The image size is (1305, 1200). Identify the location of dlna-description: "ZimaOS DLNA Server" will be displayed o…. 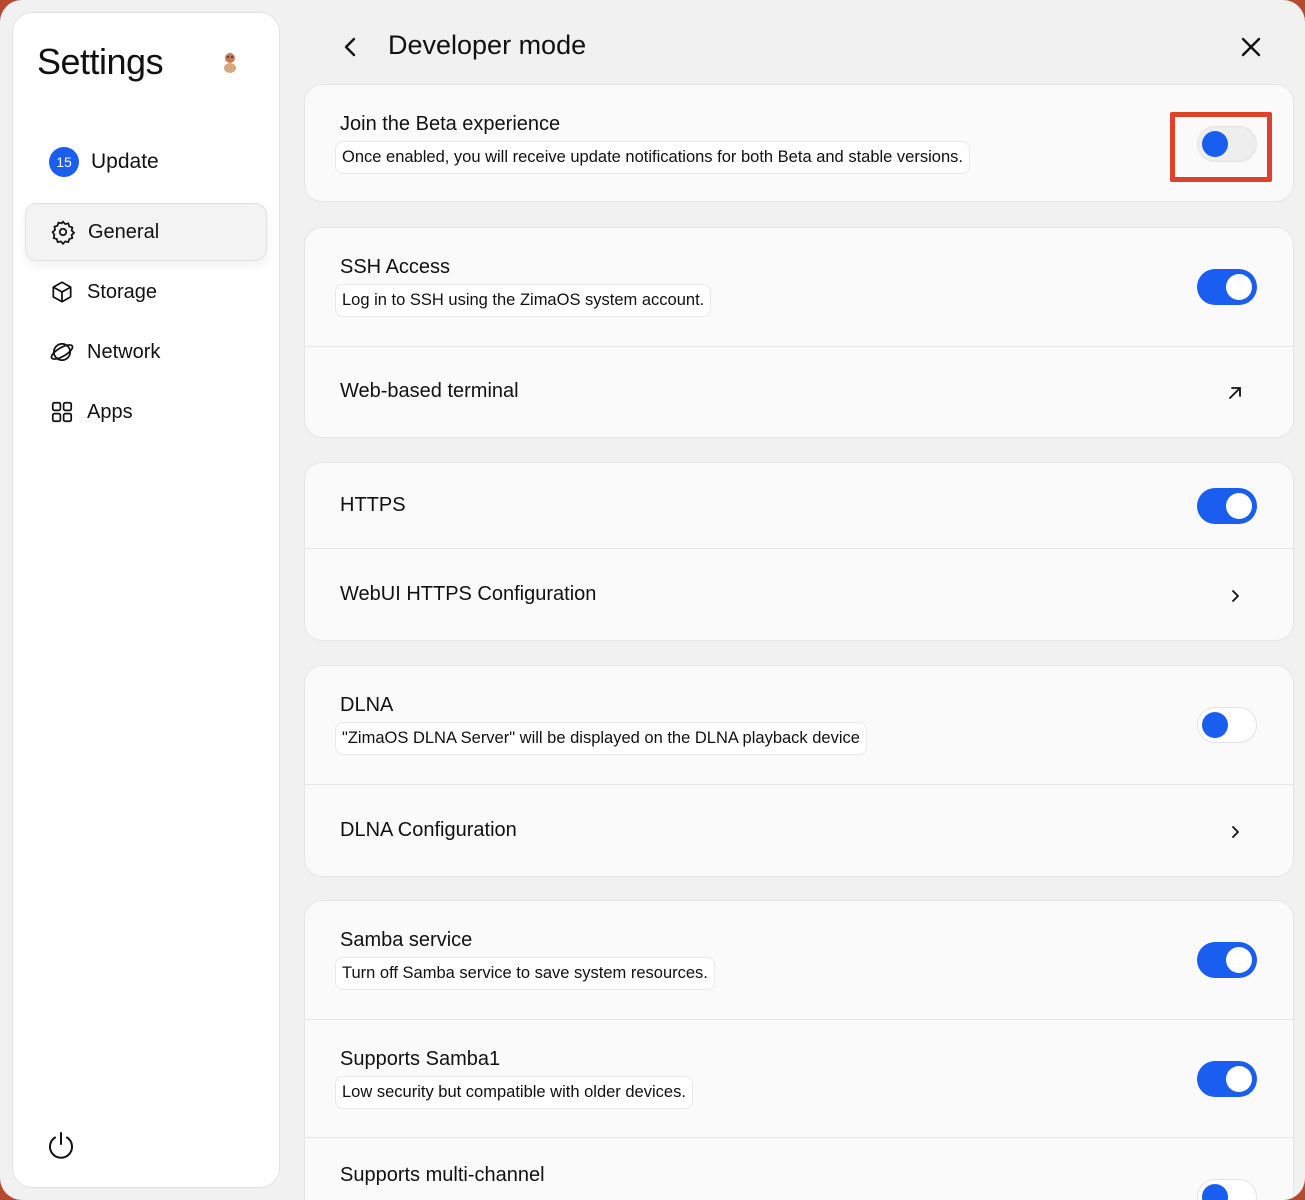
(601, 738).